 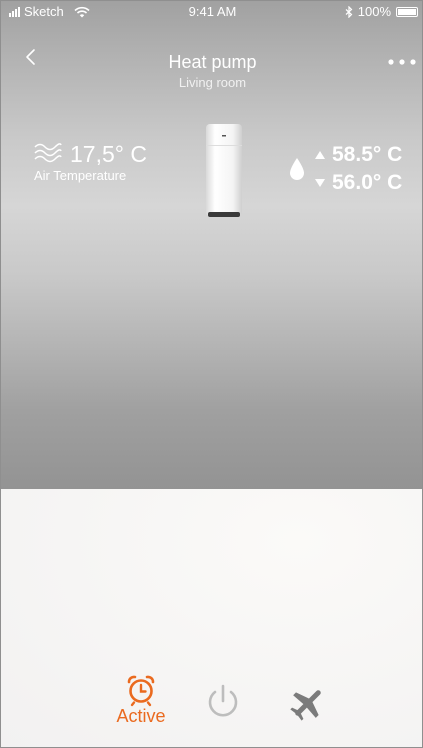 I want to click on airplane-icon, so click(x=308, y=703).